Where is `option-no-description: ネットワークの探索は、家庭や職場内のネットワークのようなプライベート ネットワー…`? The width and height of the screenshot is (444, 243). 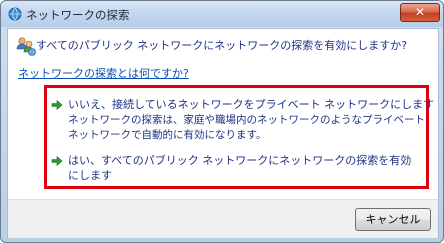
option-no-description: ネットワークの探索は、家庭や職場内のネットワークのようなプライベート ネットワー… is located at coordinates (246, 127).